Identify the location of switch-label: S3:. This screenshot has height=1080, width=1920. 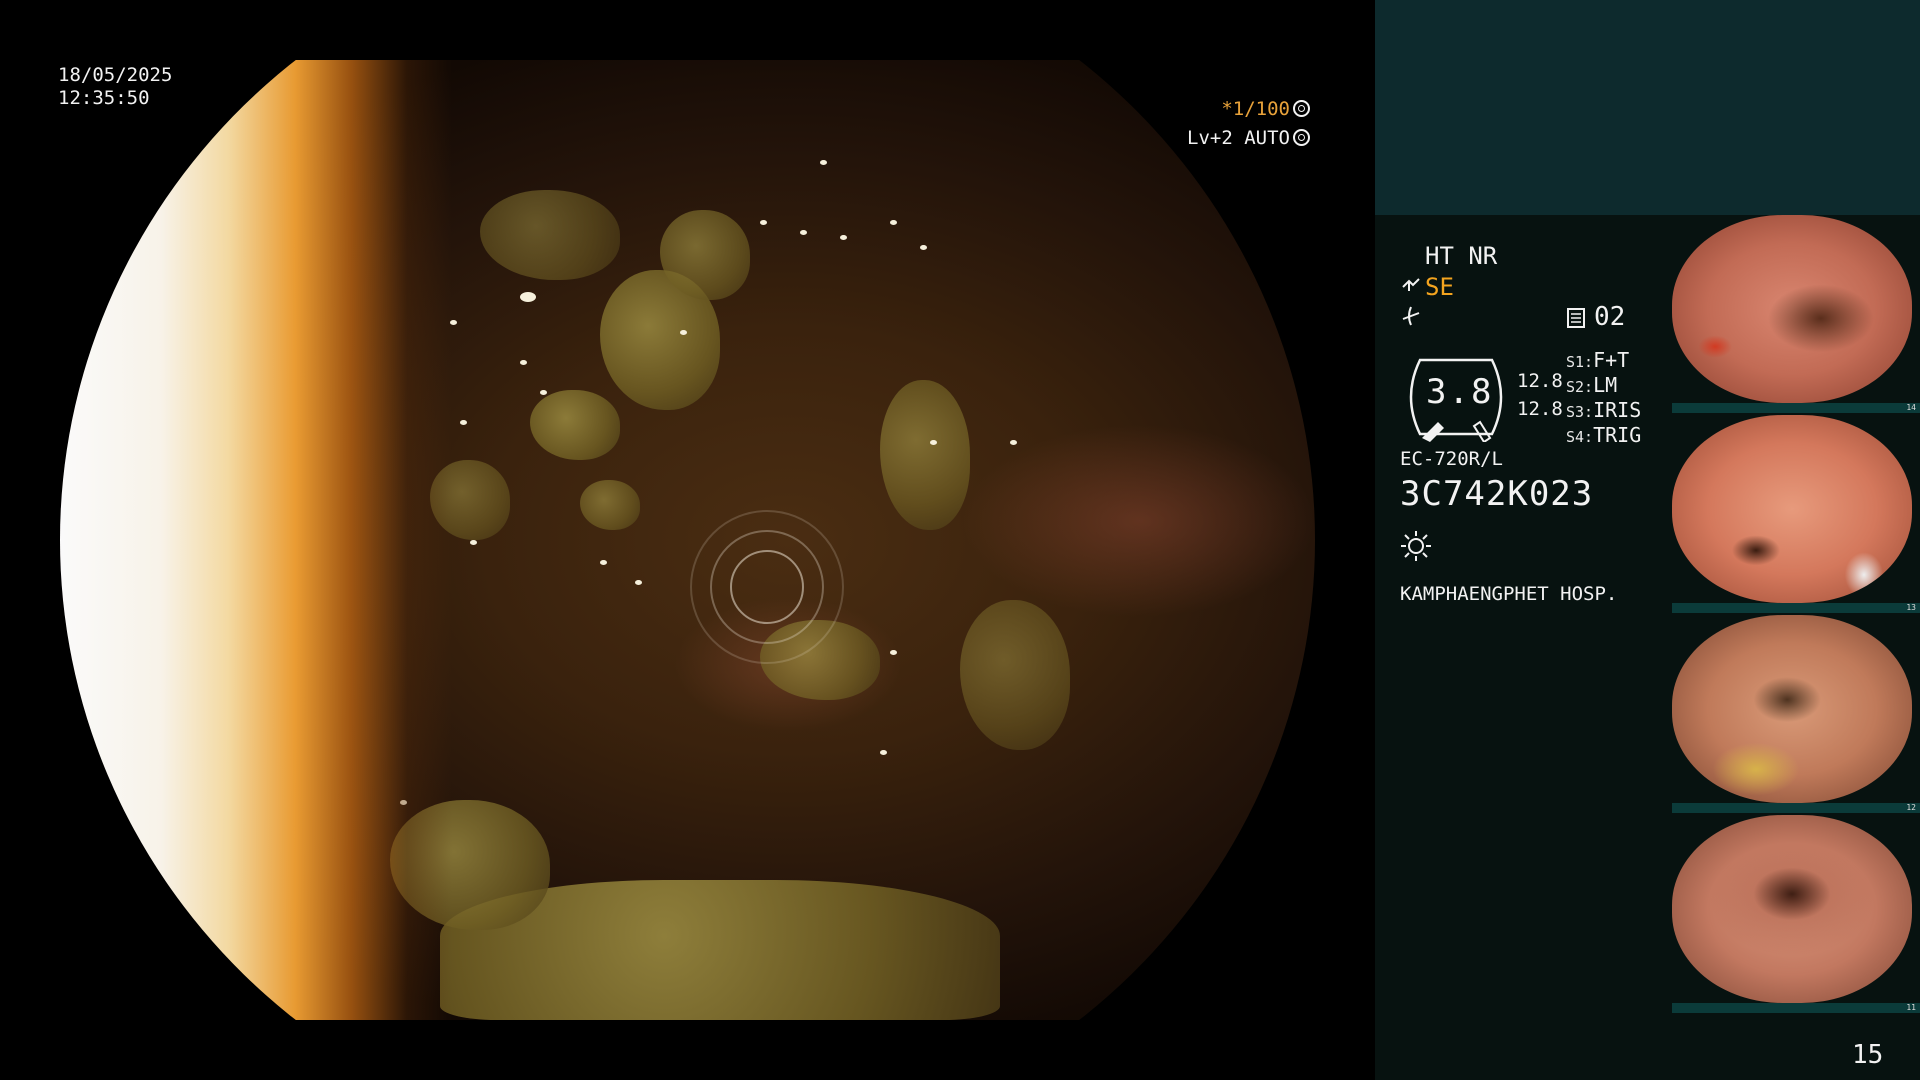
(1580, 412).